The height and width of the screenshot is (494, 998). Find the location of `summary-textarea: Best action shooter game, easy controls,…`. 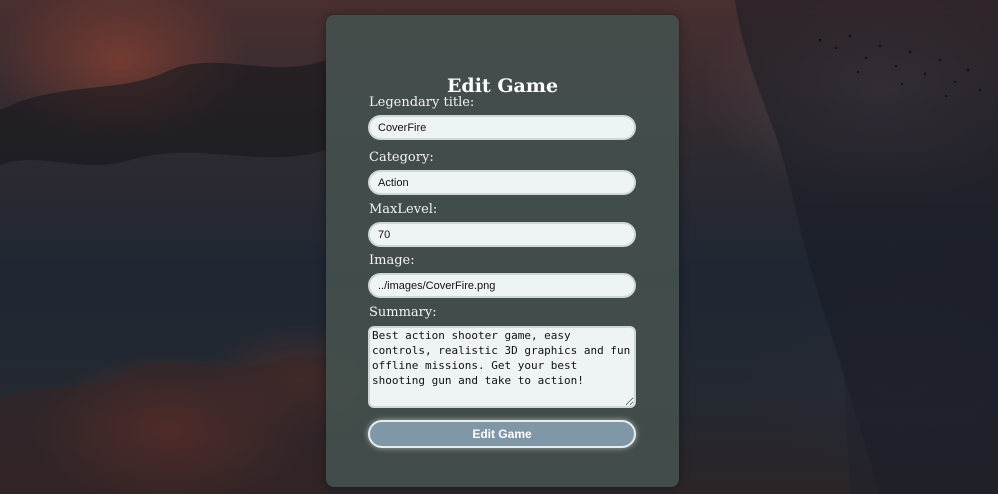

summary-textarea: Best action shooter game, easy controls,… is located at coordinates (502, 367).